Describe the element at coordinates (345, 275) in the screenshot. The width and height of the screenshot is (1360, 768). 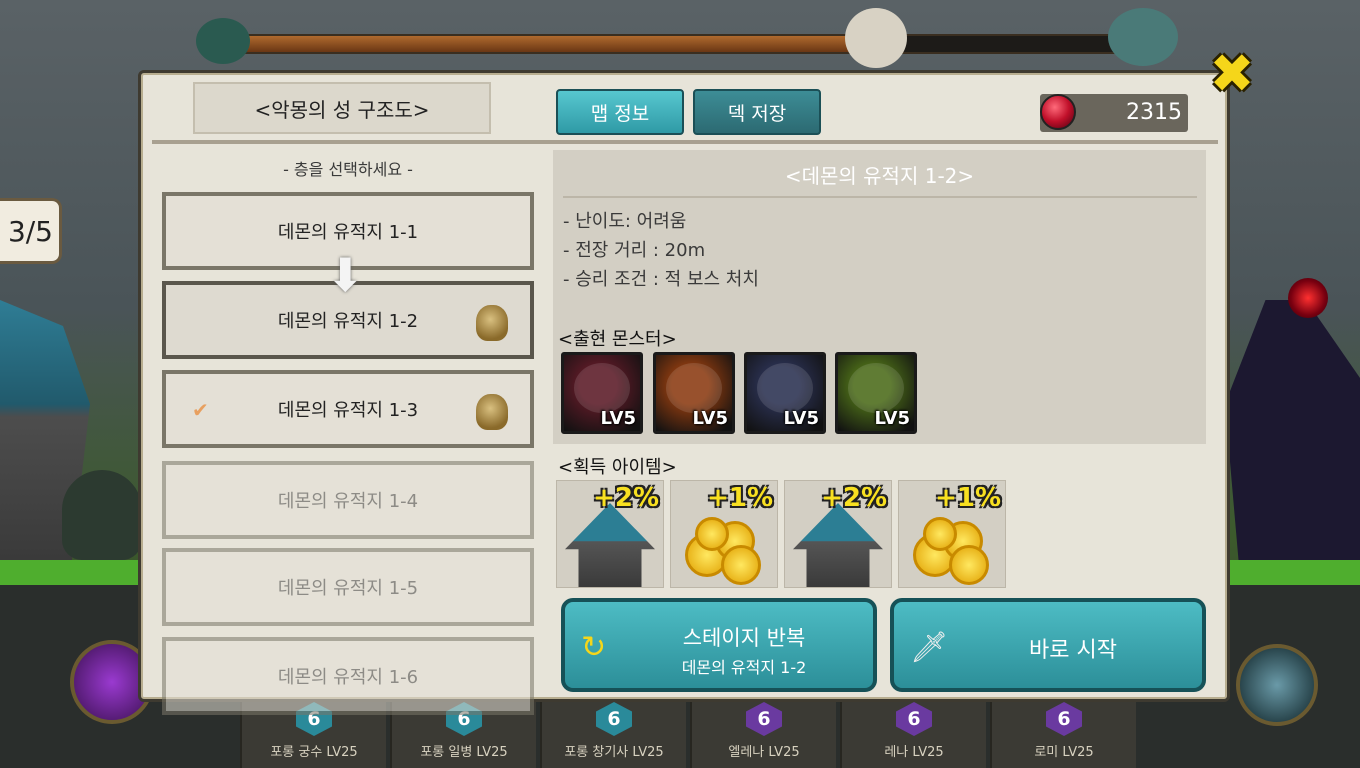
I see `down-arrow-icon: ⬇` at that location.